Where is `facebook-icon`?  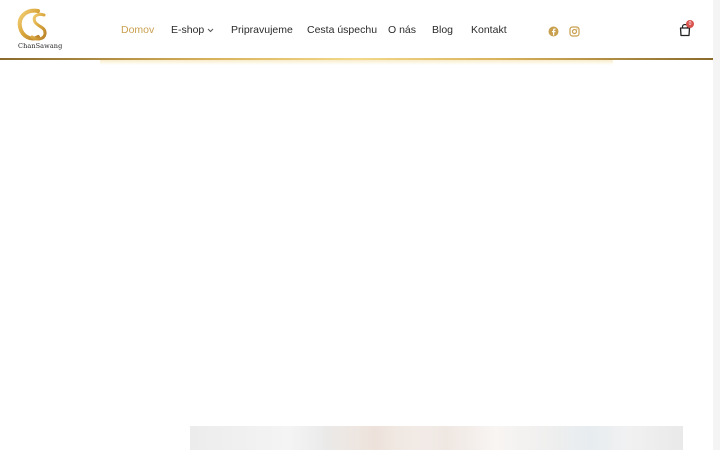 facebook-icon is located at coordinates (553, 30).